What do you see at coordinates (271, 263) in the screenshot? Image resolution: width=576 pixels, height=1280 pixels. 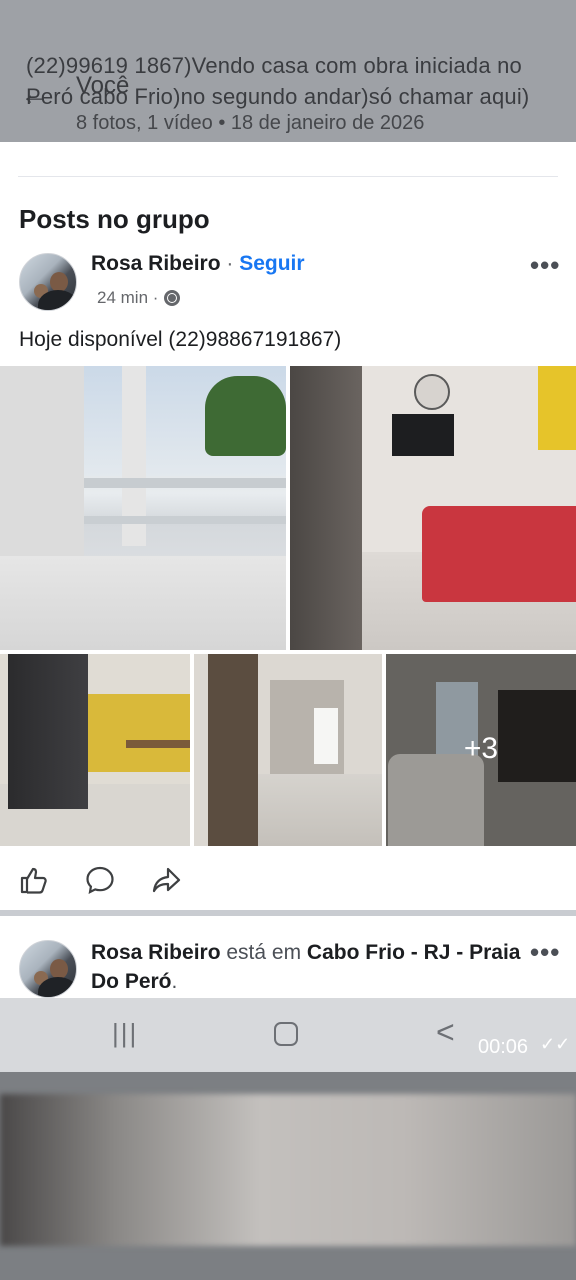 I see `follow-button: Seguir` at bounding box center [271, 263].